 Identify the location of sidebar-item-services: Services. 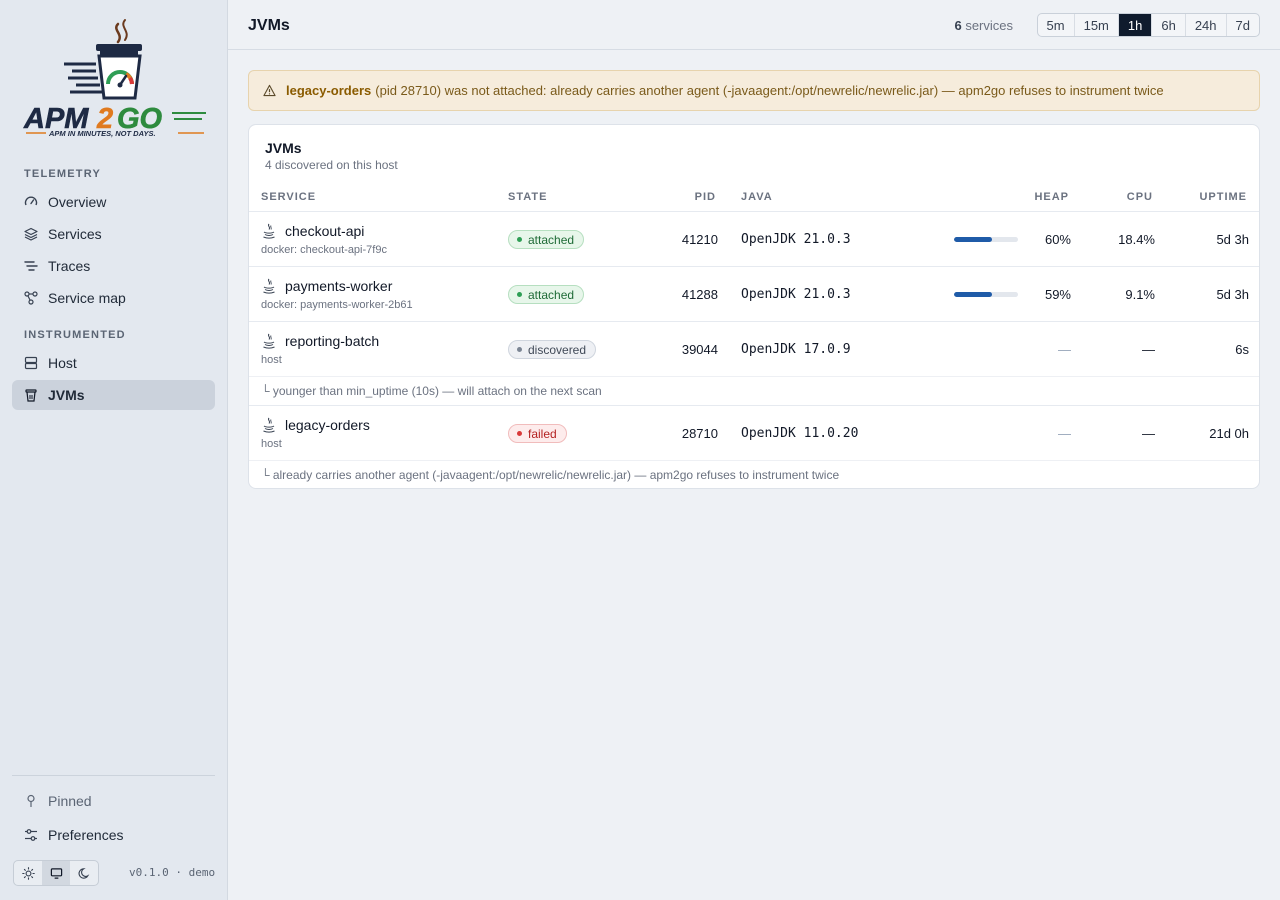
(113, 234).